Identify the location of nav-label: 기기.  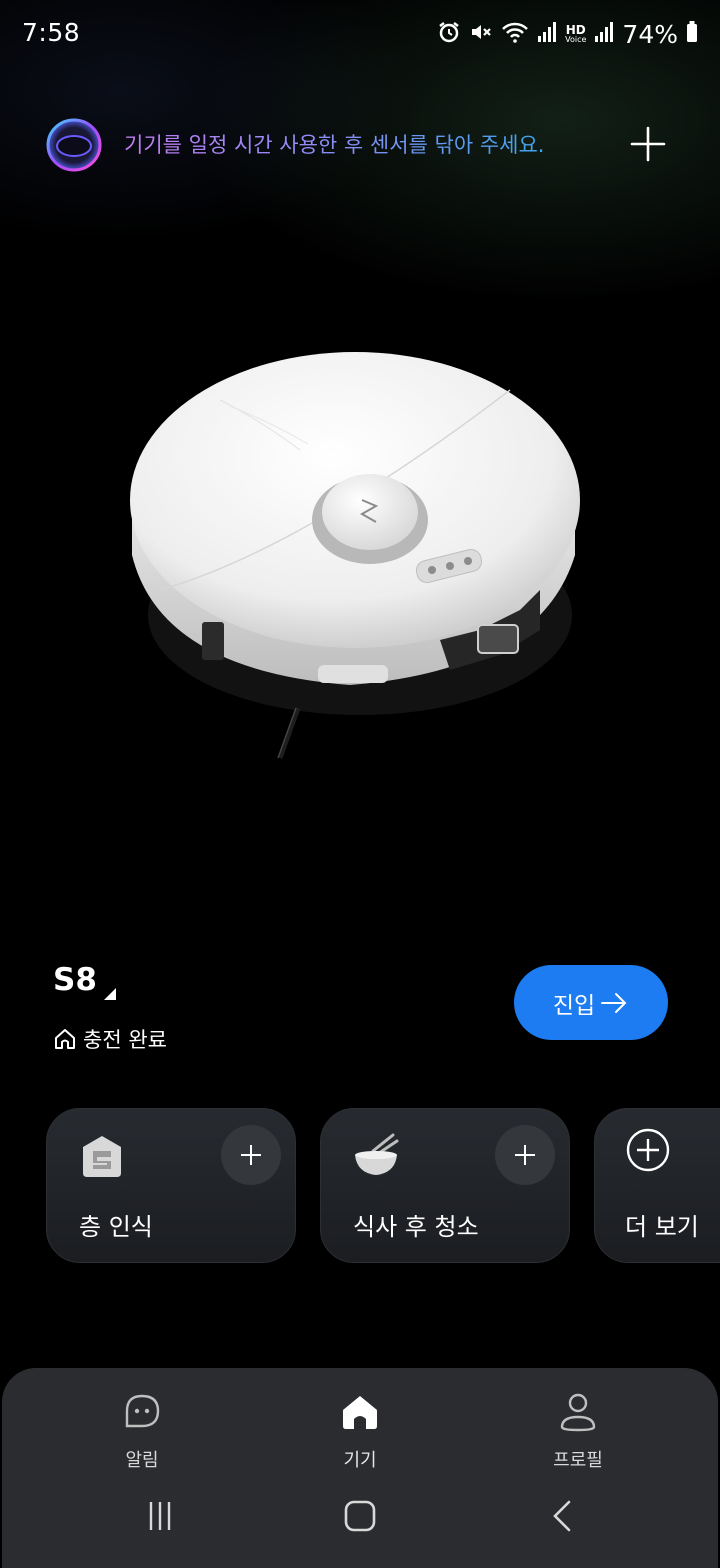
(360, 1460).